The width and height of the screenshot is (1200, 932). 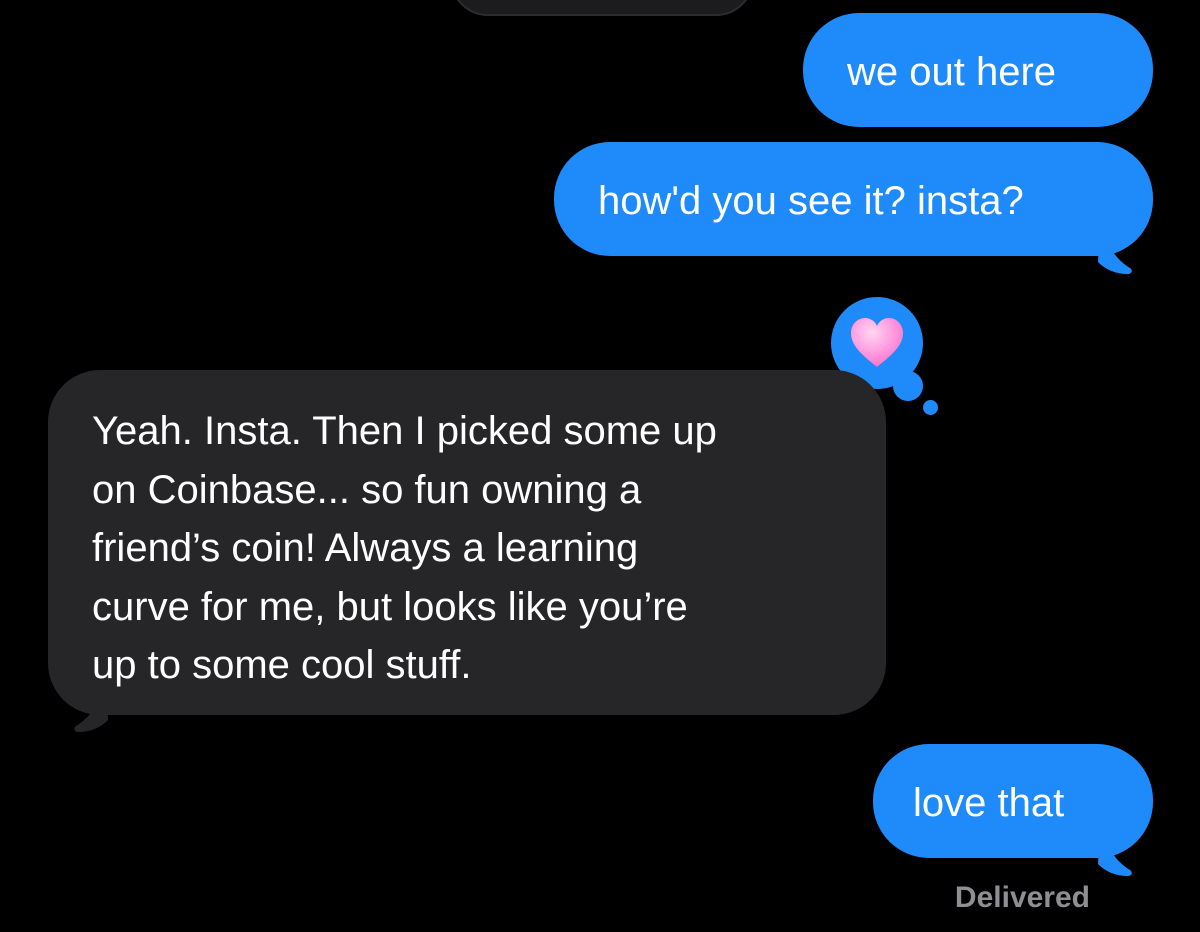 I want to click on sent-message-bubble: we out here, so click(x=978, y=70).